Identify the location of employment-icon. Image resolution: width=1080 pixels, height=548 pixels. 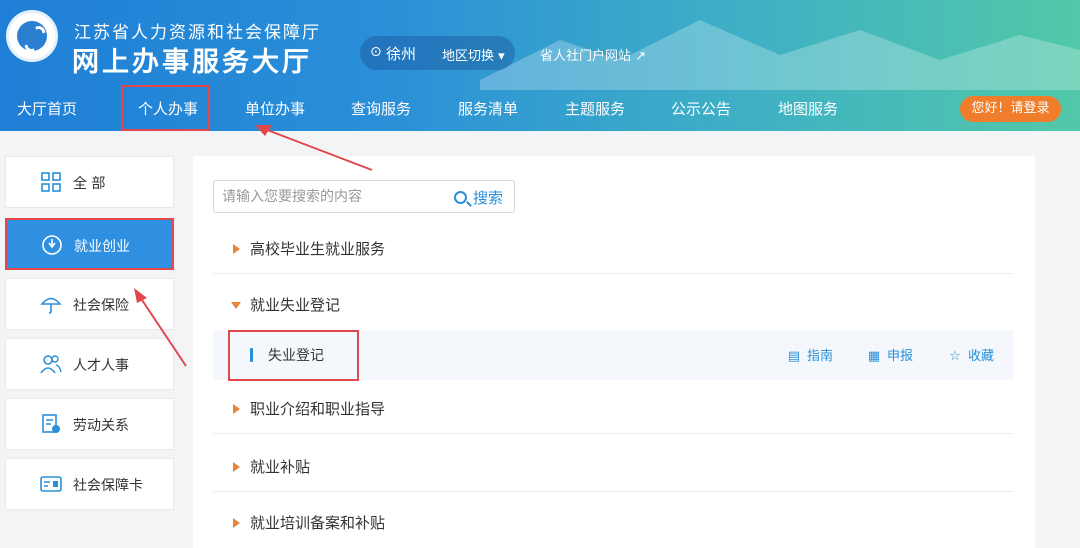
(52, 246).